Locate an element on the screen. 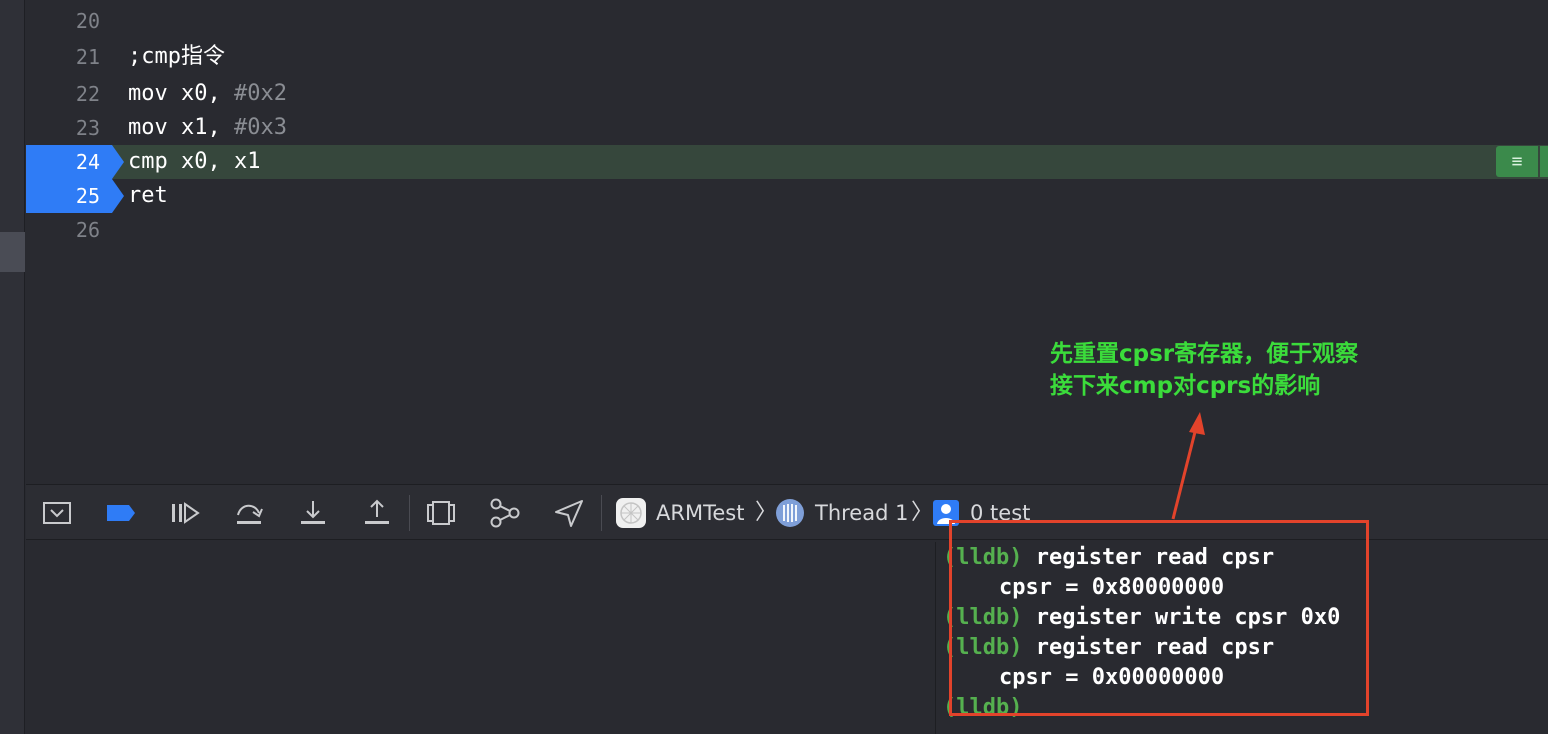 The image size is (1548, 734). annotation-note-line: 先重置cpsr寄存器，便于观察 is located at coordinates (1204, 354).